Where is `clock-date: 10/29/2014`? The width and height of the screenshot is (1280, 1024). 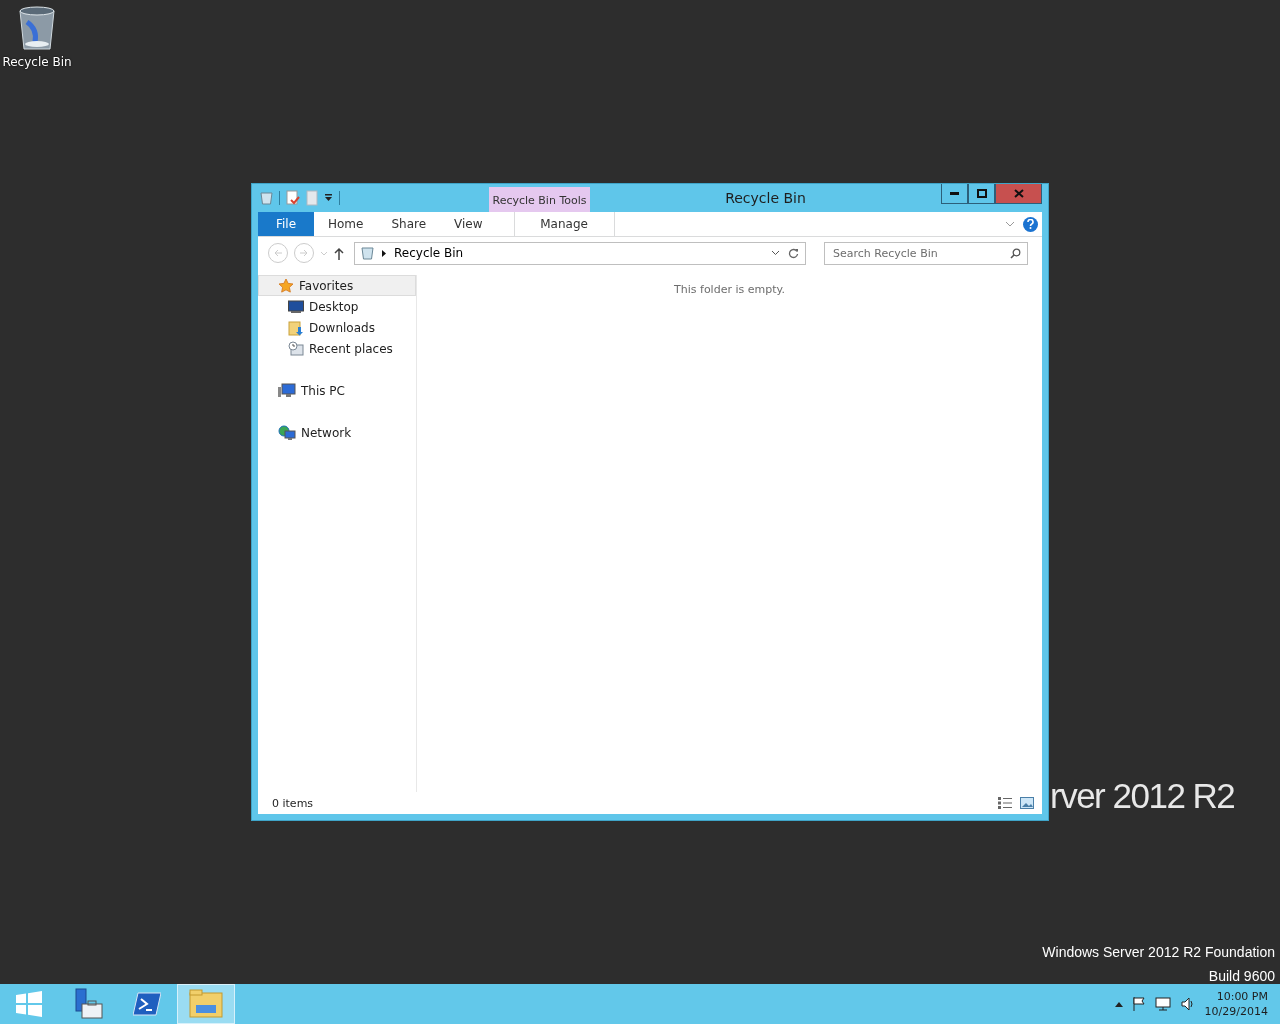 clock-date: 10/29/2014 is located at coordinates (1236, 1011).